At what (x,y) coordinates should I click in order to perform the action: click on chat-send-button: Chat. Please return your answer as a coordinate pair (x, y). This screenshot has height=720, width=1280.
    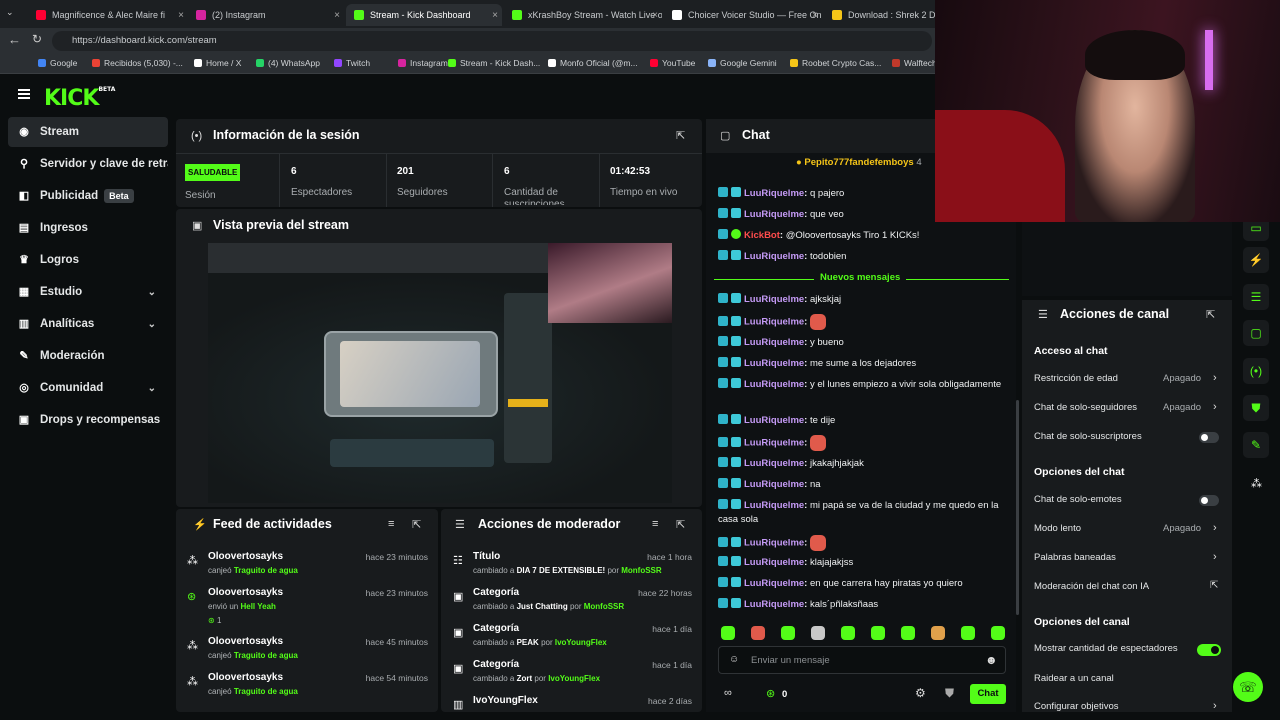
    Looking at the image, I should click on (988, 694).